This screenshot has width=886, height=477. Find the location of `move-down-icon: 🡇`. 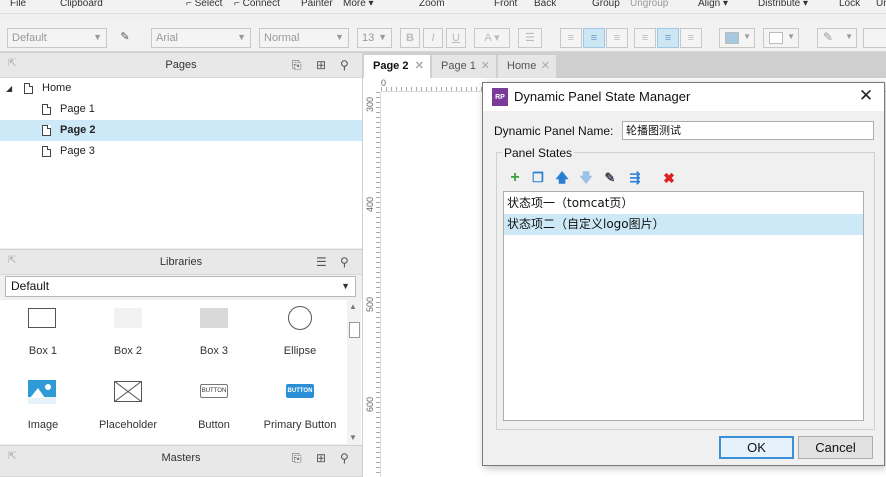

move-down-icon: 🡇 is located at coordinates (586, 178).